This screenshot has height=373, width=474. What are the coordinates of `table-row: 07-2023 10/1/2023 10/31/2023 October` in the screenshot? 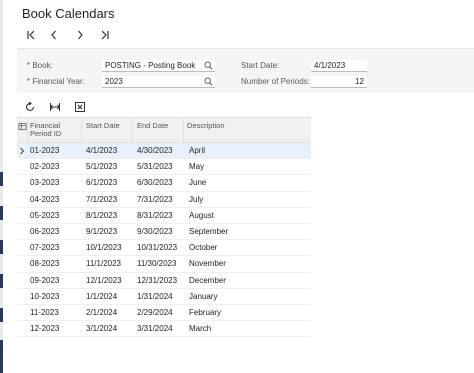 It's located at (164, 248).